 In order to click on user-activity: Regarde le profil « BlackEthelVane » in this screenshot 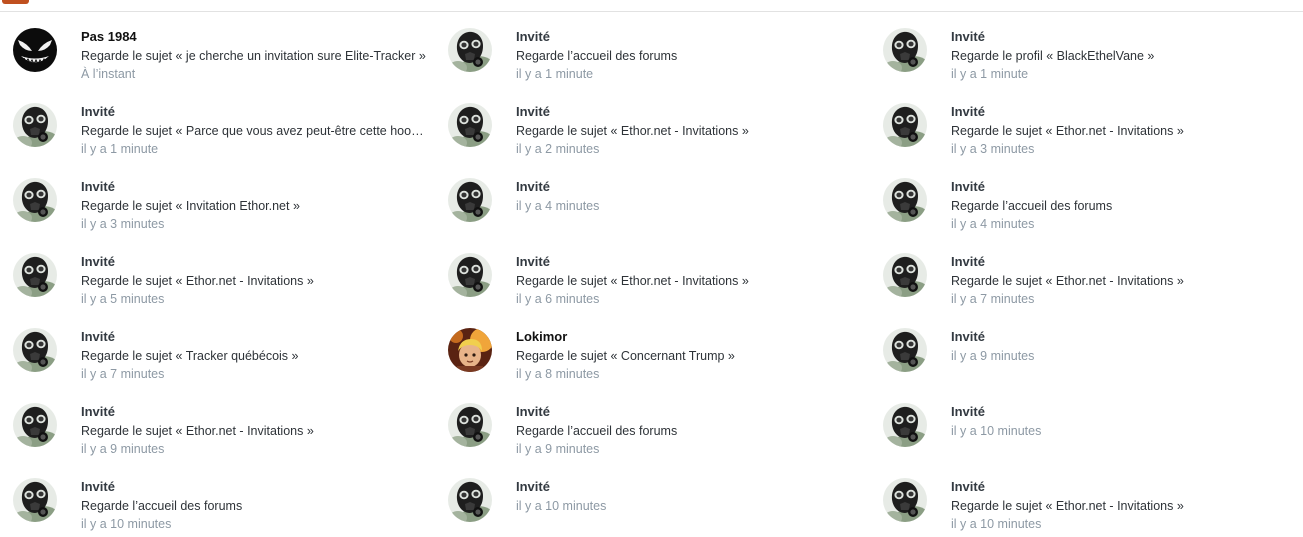, I will do `click(1123, 56)`.